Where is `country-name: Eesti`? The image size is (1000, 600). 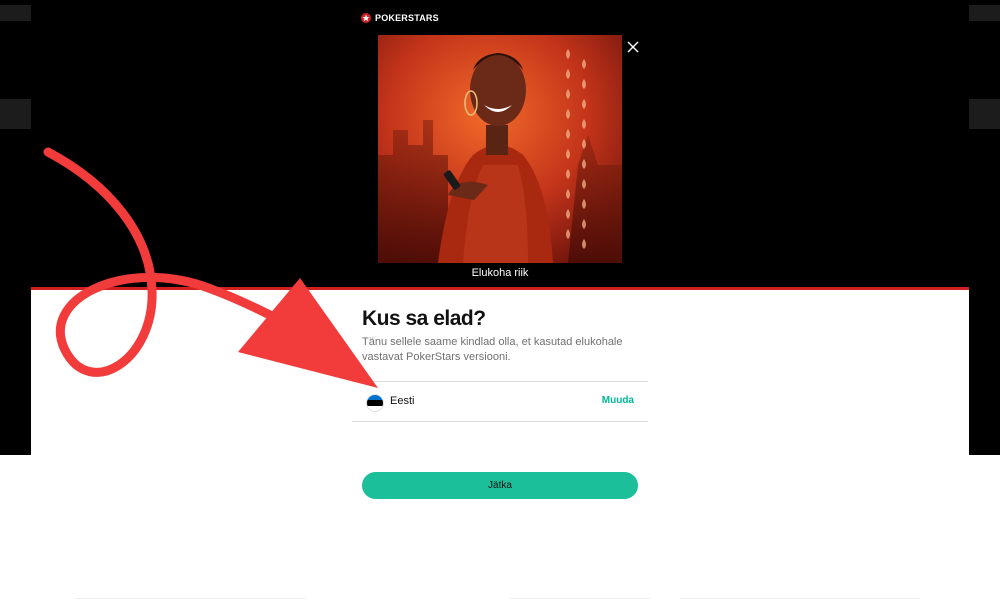 country-name: Eesti is located at coordinates (402, 401).